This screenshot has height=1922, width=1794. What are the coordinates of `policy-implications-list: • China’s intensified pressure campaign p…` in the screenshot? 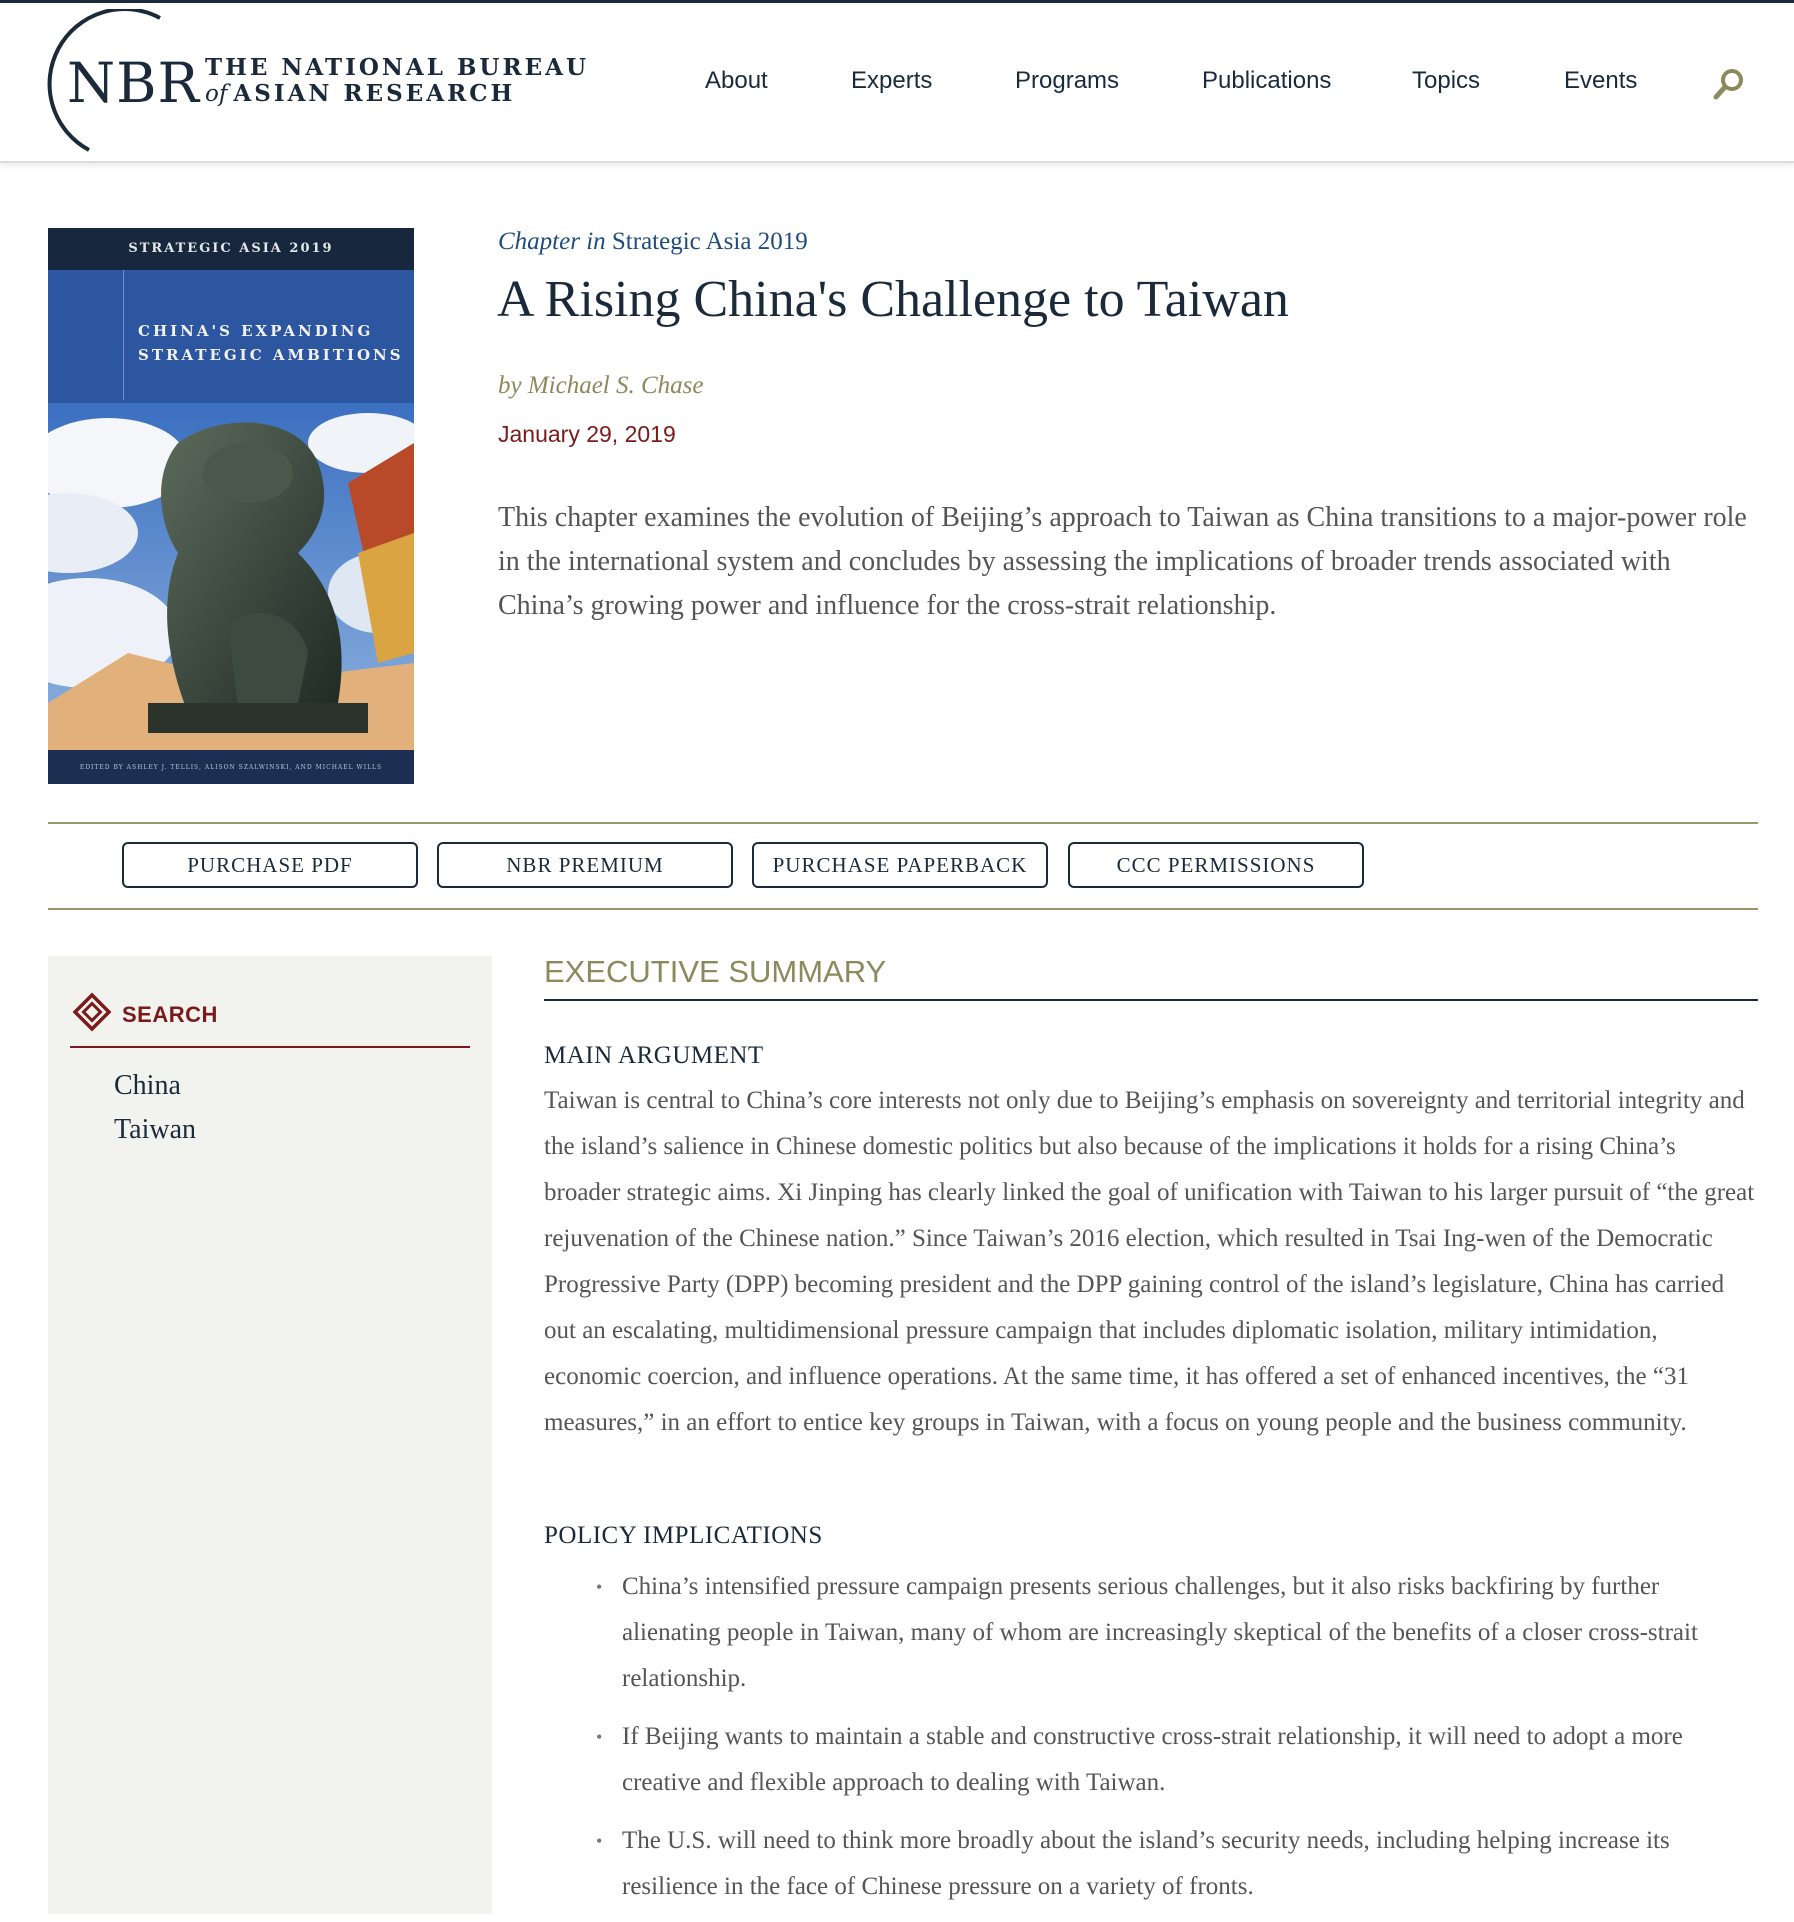 It's located at (1151, 1743).